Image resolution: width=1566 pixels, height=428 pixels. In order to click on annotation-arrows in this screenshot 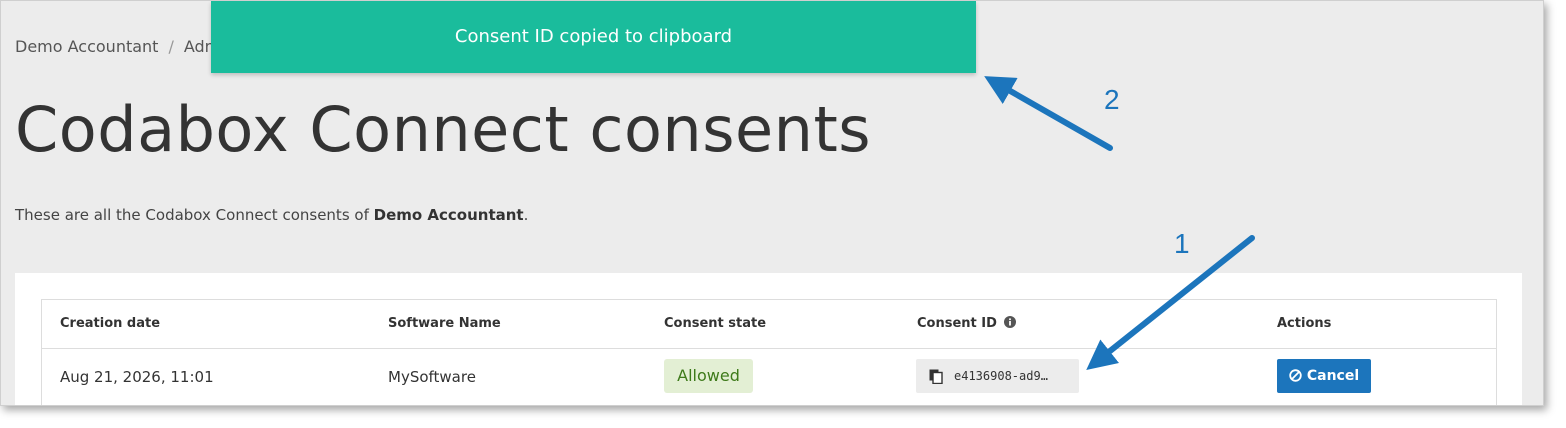, I will do `click(1119, 223)`.